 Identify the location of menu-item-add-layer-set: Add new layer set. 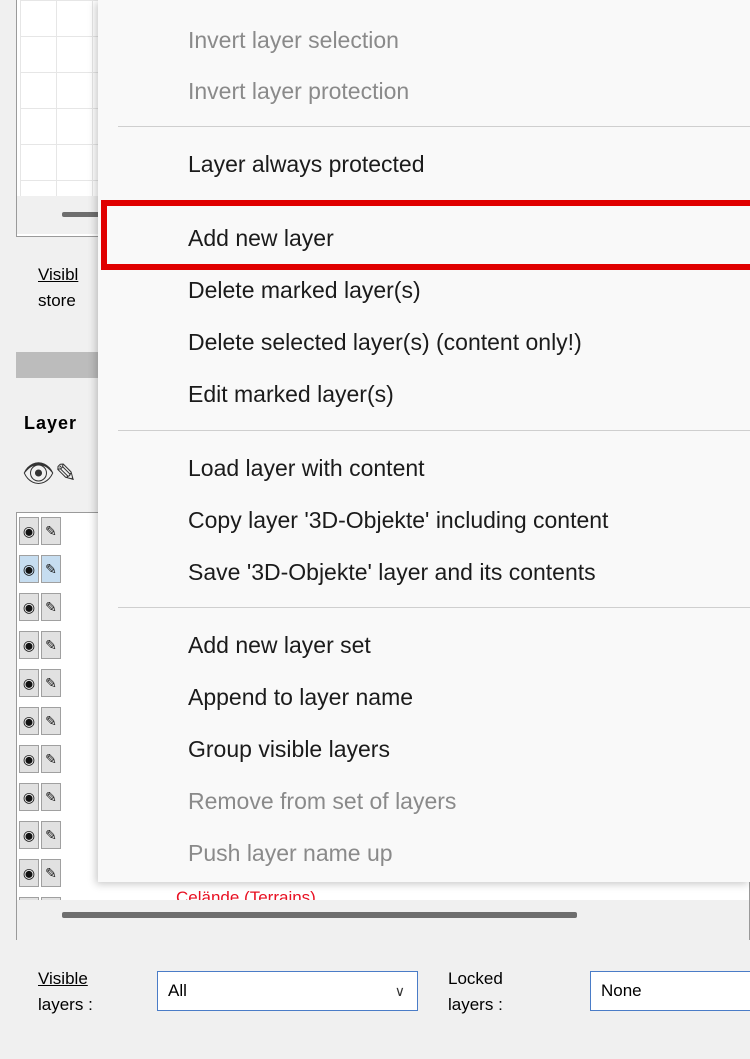
(279, 645).